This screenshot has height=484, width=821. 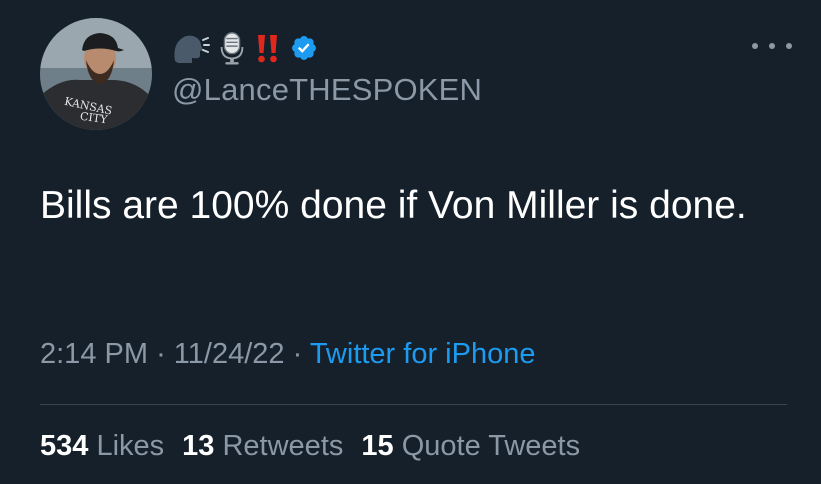 I want to click on tweet-metadata: 2:14 PM · 11/24/22 · Twitter for iPhone, so click(x=287, y=354).